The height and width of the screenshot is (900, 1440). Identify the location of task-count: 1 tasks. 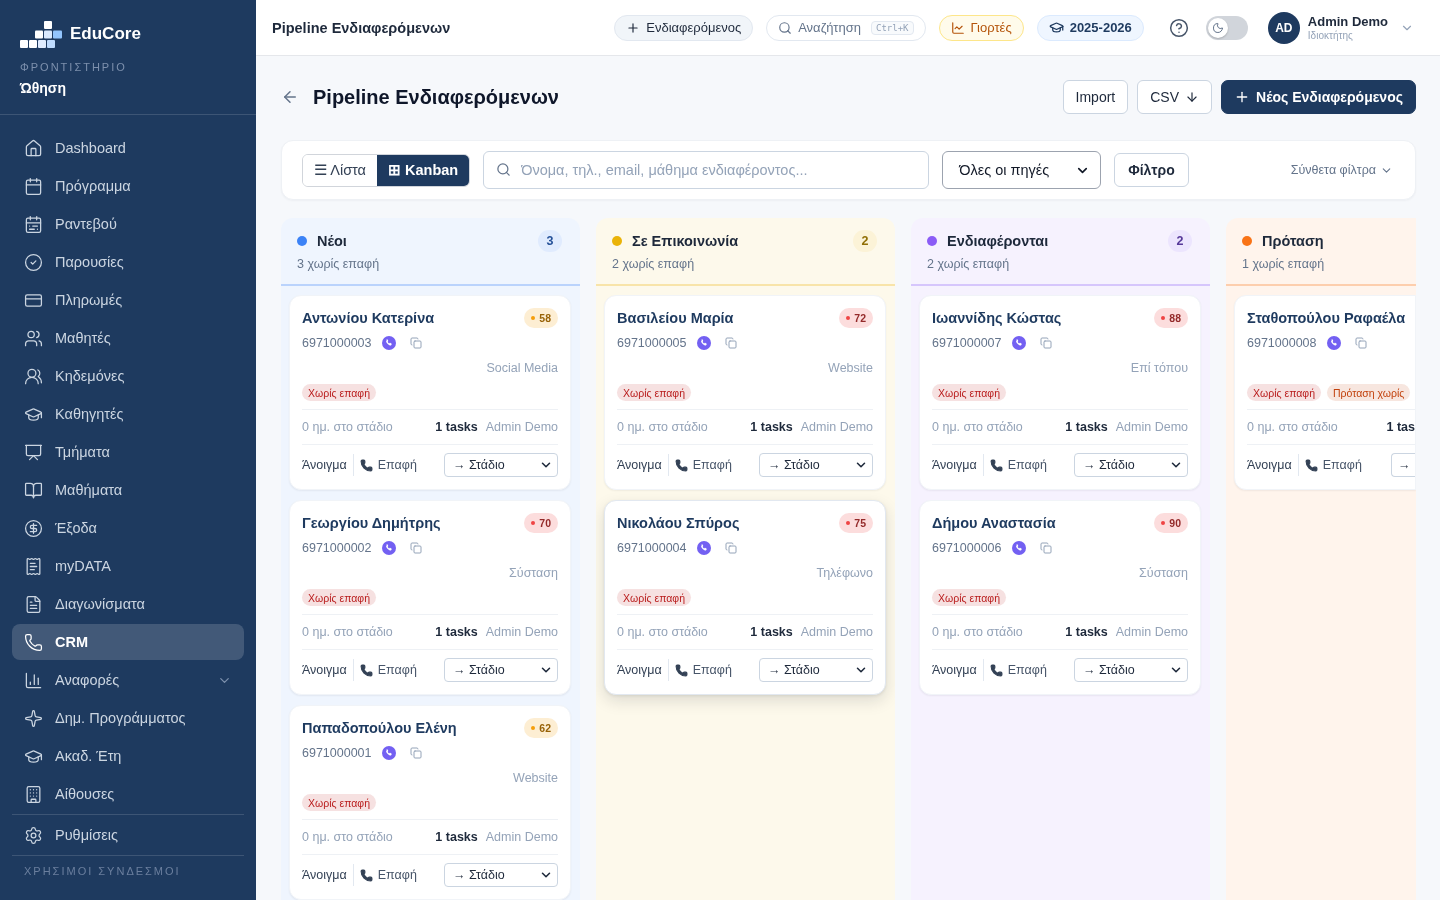
(771, 427).